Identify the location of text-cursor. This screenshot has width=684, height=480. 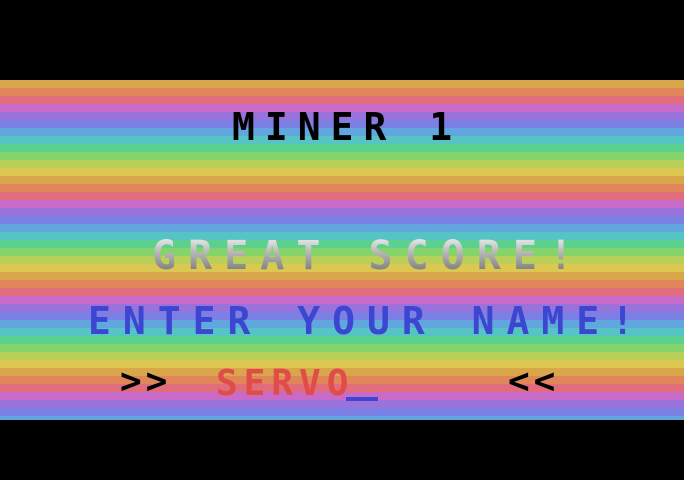
(362, 399).